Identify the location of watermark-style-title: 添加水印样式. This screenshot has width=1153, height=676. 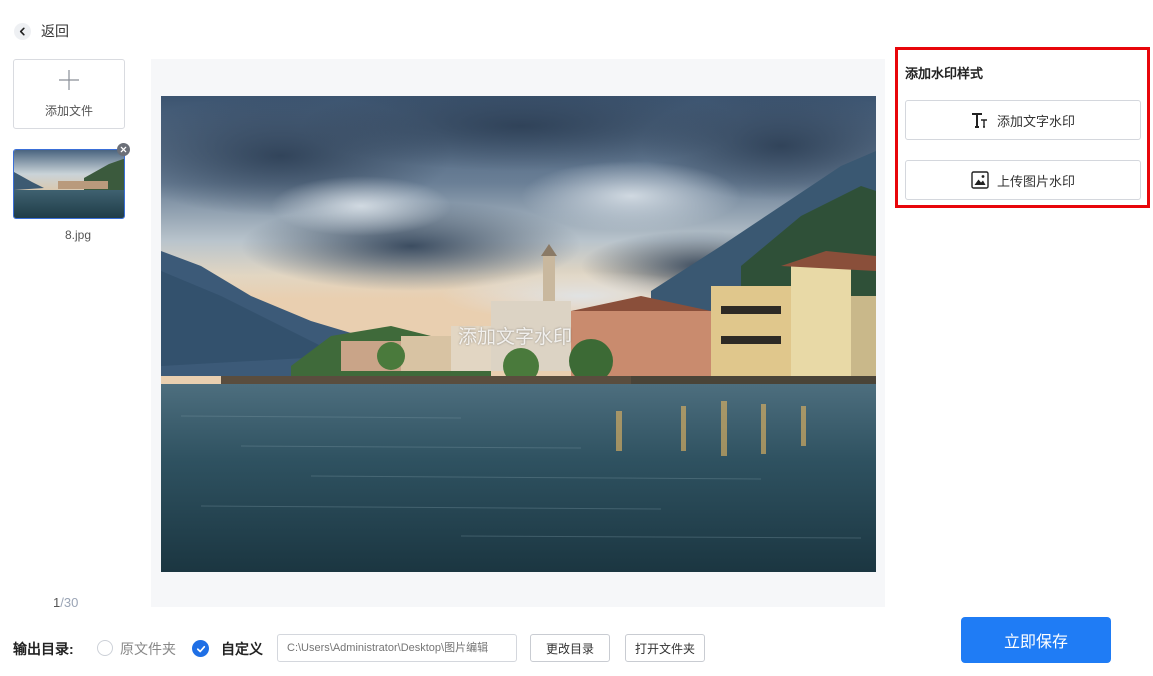
(944, 73).